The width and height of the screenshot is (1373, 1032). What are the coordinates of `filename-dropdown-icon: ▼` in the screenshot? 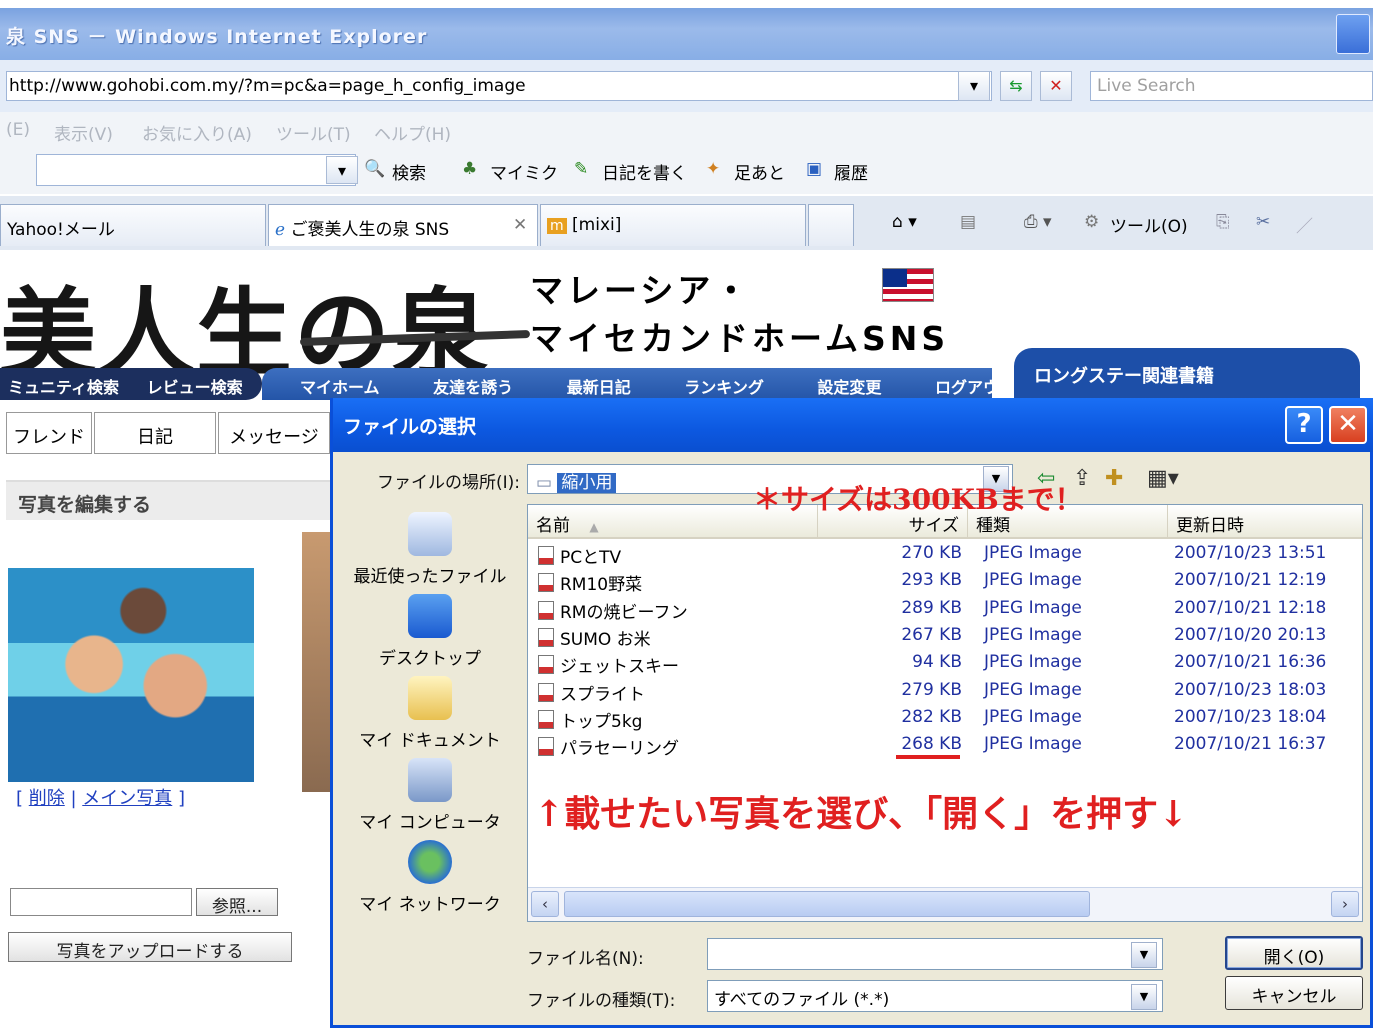 It's located at (1144, 955).